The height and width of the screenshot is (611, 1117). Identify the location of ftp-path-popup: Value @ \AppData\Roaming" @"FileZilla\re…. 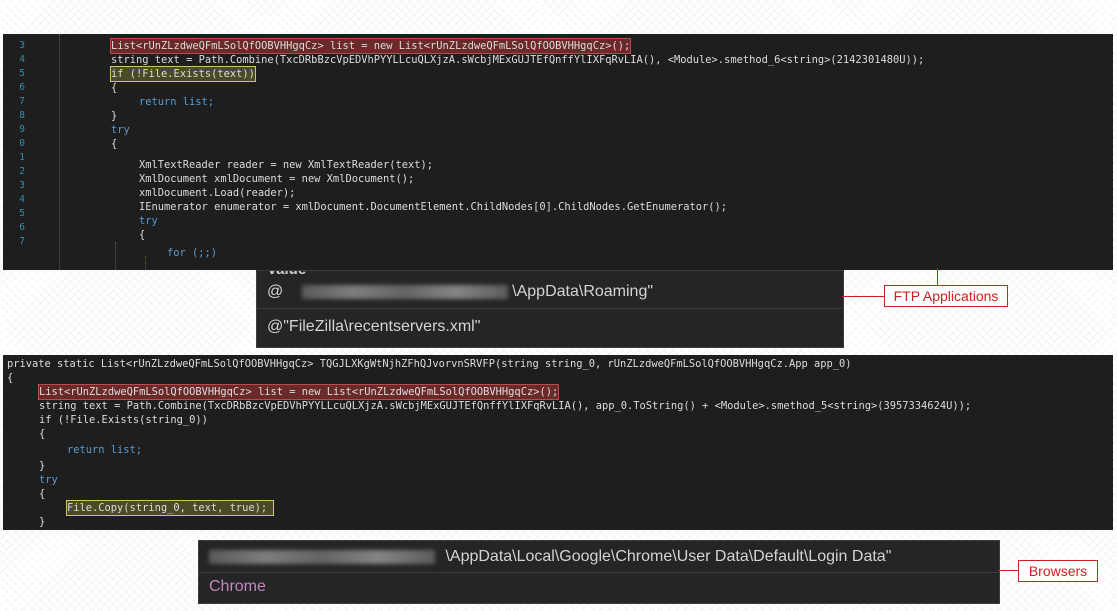
(550, 309).